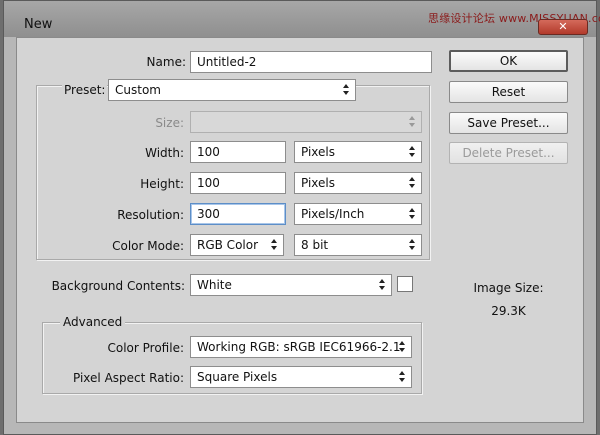 The image size is (600, 435). I want to click on name-label: Name:, so click(166, 62).